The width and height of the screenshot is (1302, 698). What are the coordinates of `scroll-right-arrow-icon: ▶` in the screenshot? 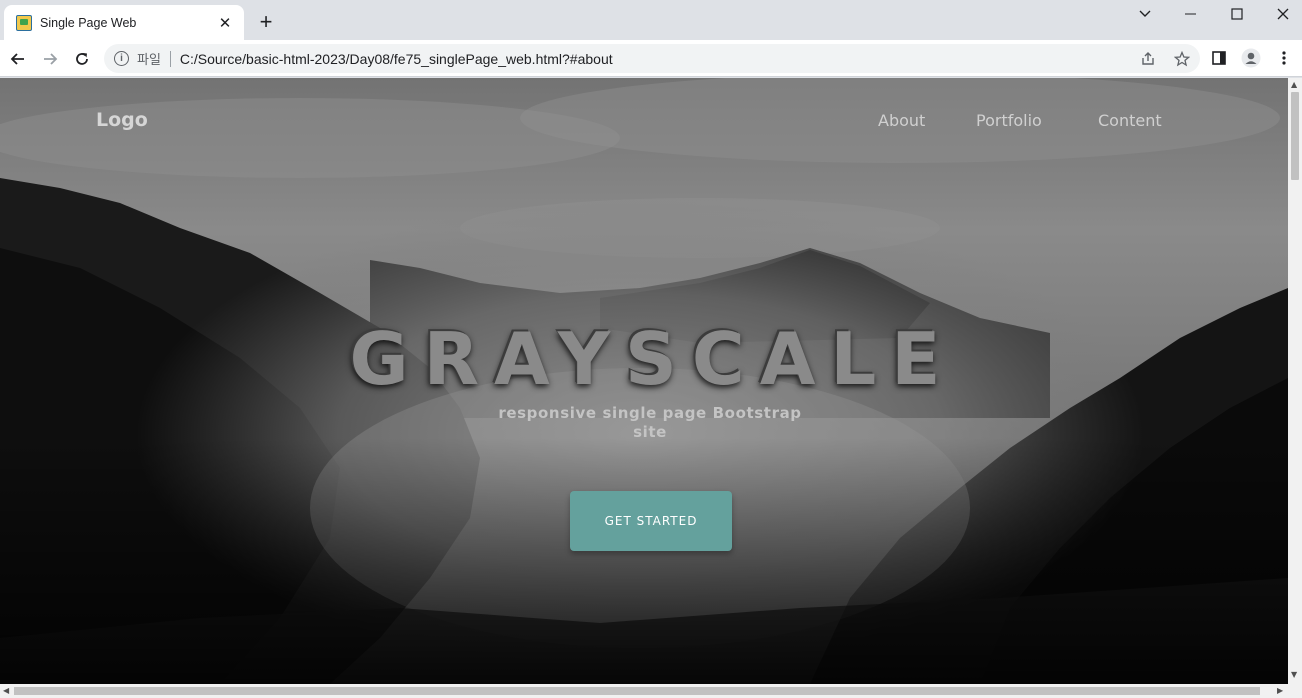 It's located at (1280, 690).